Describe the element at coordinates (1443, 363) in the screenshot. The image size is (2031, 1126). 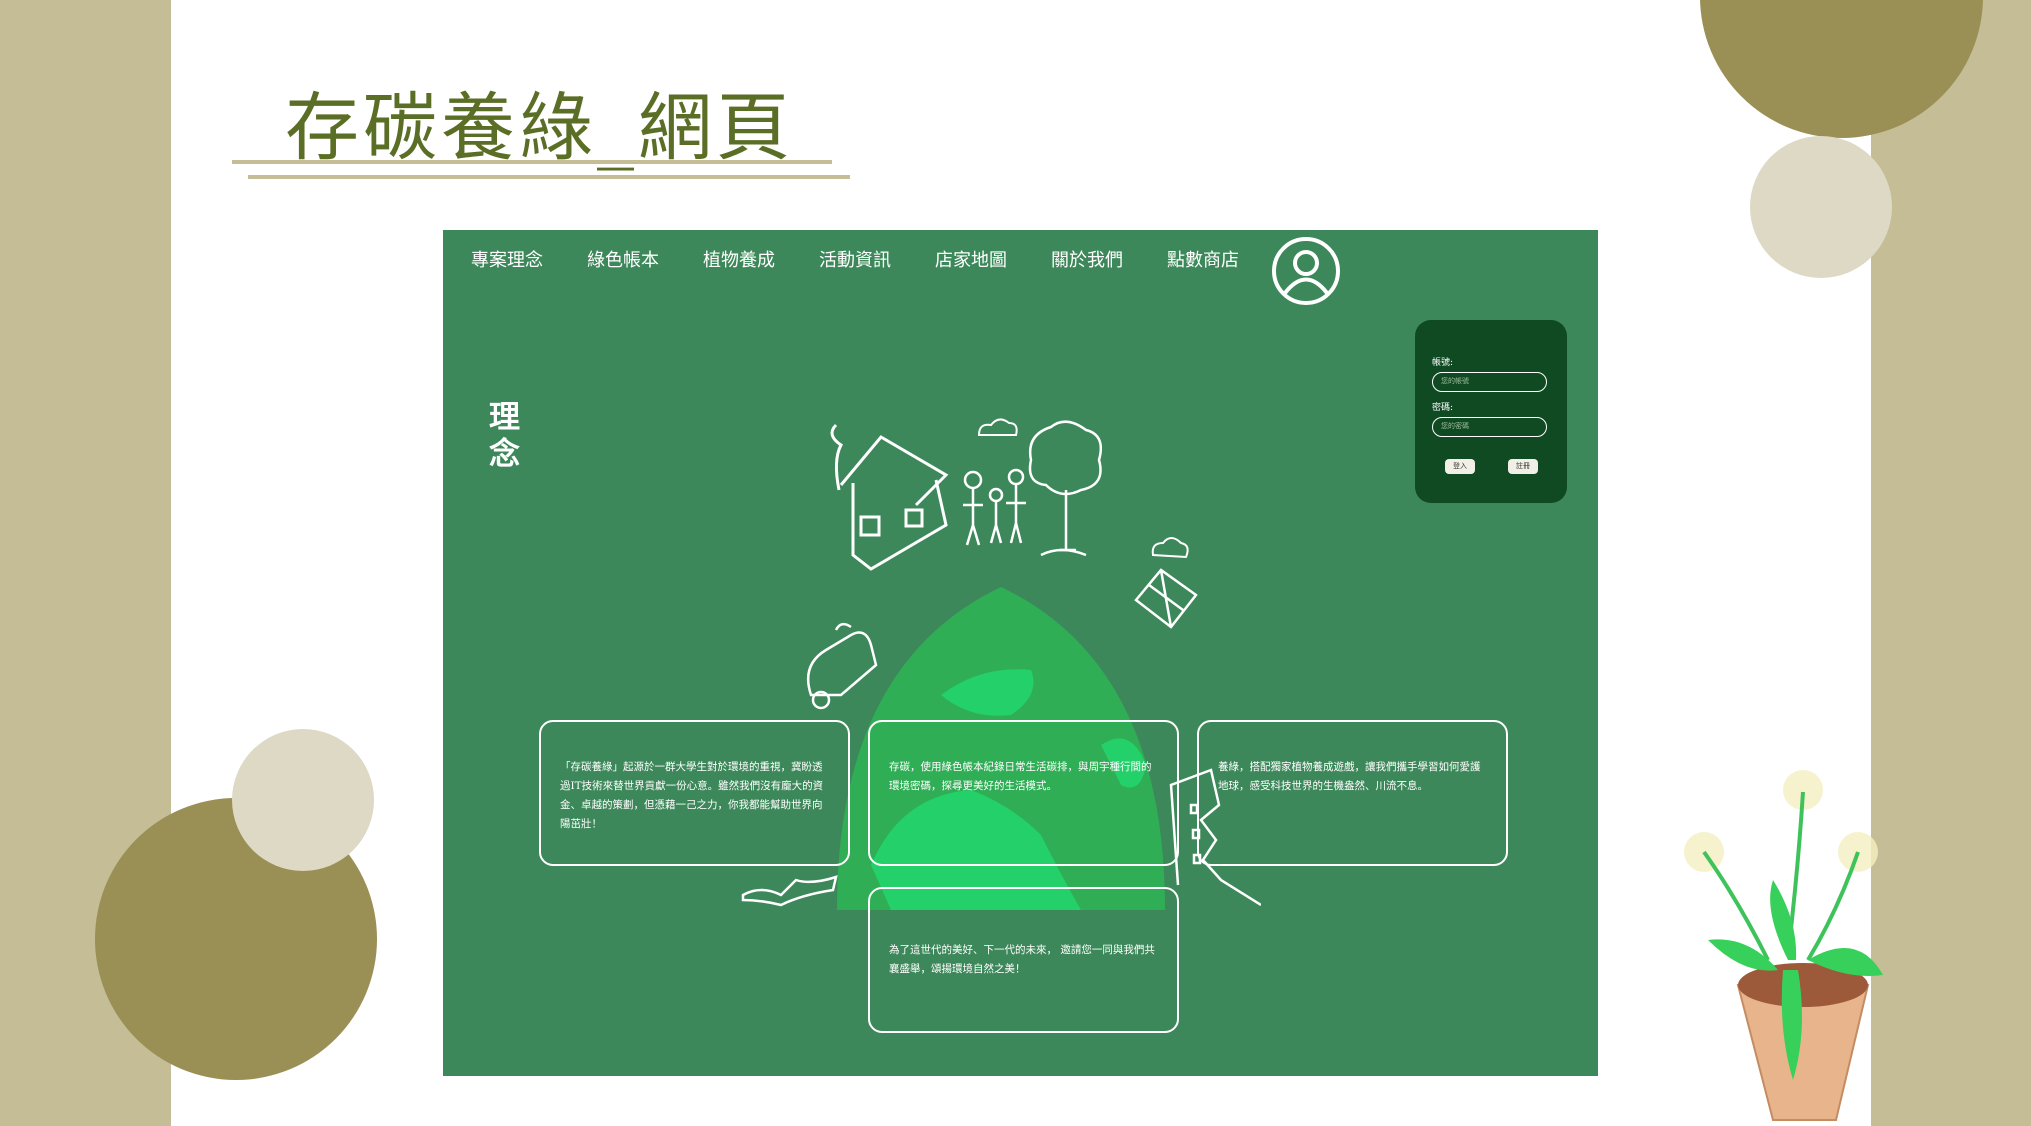
I see `account-label: 帳號:` at that location.